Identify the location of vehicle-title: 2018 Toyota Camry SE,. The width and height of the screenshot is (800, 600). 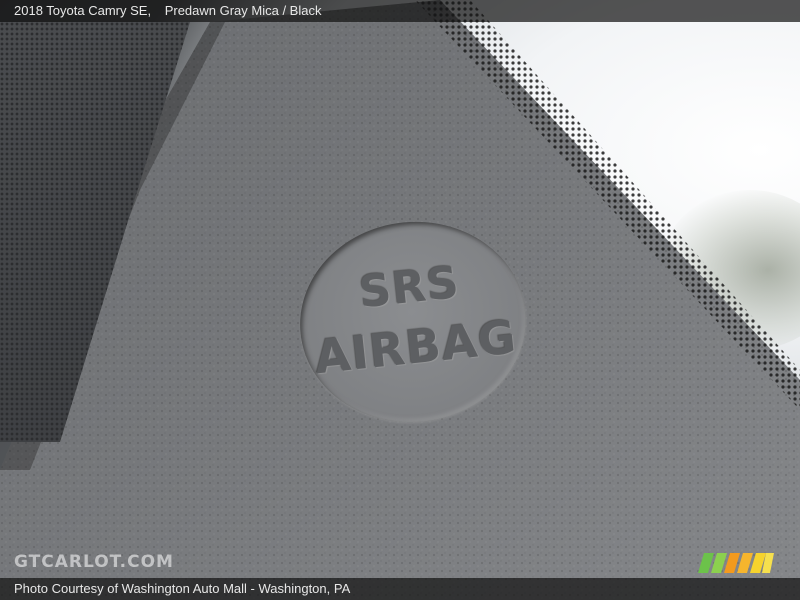
(83, 10).